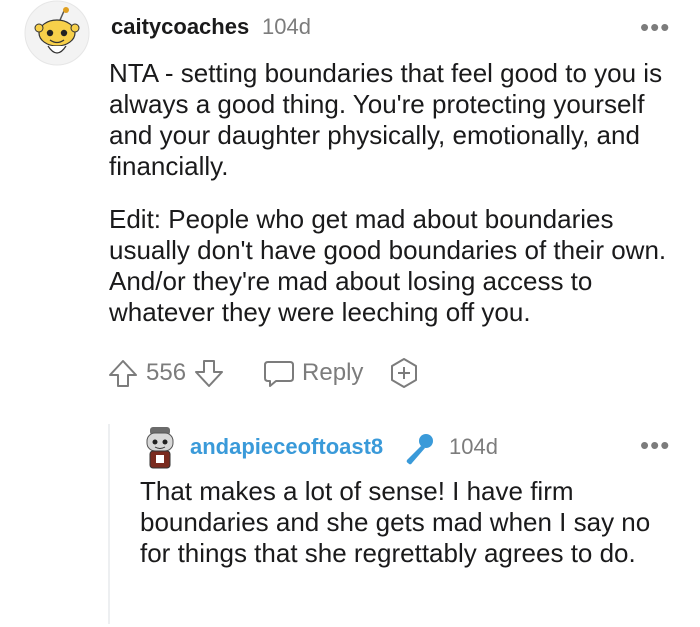 The height and width of the screenshot is (627, 700). What do you see at coordinates (109, 524) in the screenshot?
I see `thread-line` at bounding box center [109, 524].